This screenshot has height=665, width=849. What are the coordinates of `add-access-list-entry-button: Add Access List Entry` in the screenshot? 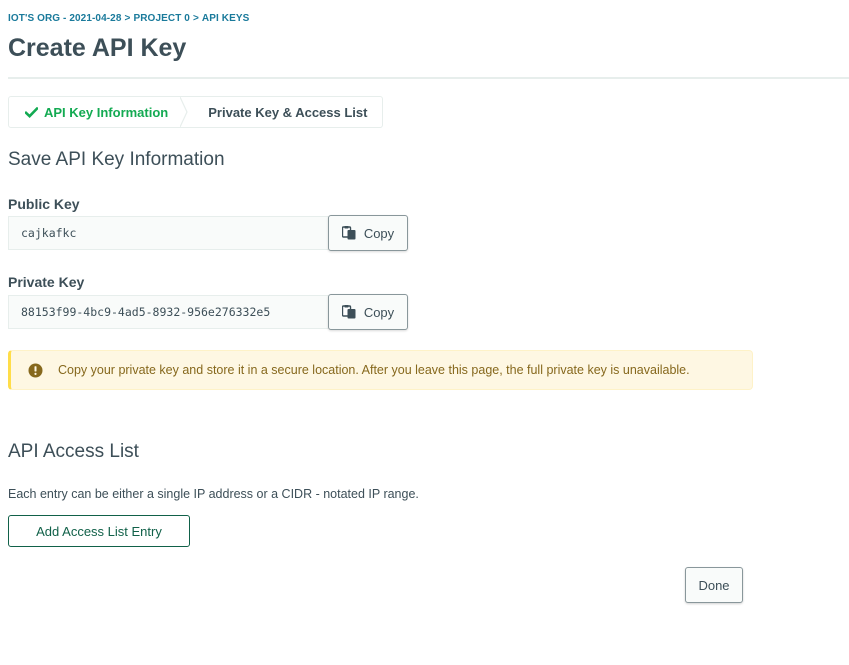 It's located at (99, 531).